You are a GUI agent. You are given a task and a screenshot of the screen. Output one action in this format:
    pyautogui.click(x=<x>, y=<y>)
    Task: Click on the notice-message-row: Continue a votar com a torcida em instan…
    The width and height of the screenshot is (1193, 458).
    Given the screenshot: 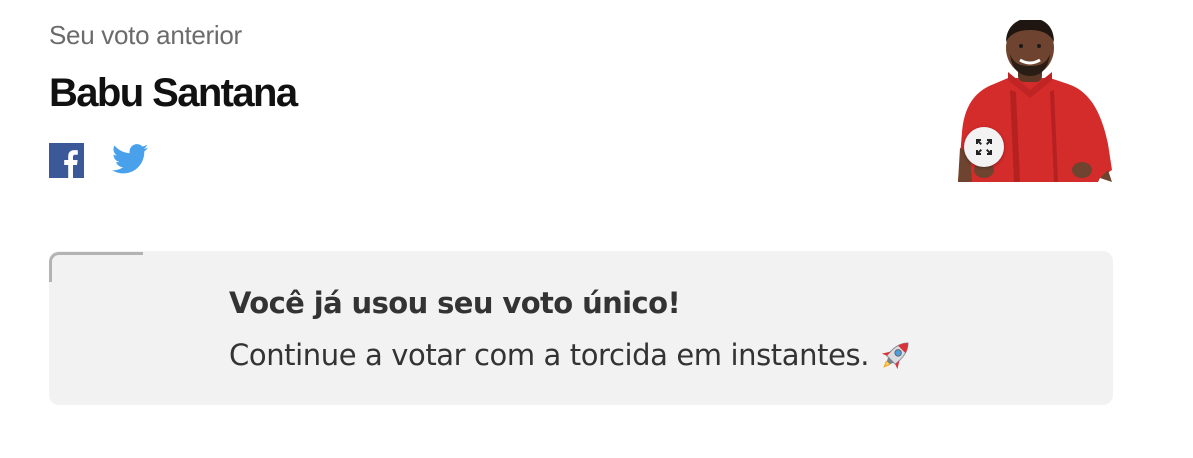 What is the action you would take?
    pyautogui.click(x=572, y=355)
    